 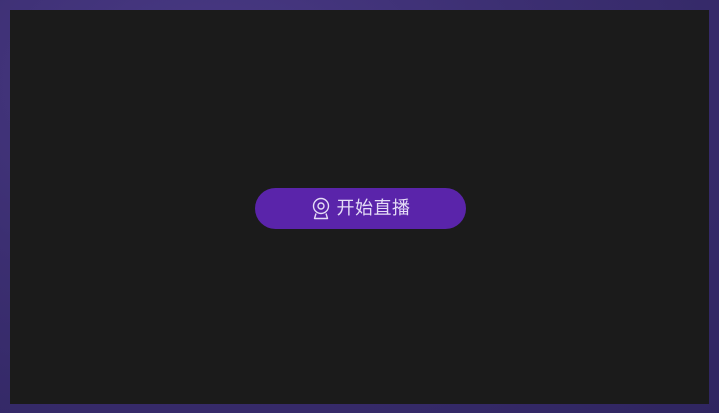 I want to click on start-live-button: 开始直播, so click(x=360, y=208).